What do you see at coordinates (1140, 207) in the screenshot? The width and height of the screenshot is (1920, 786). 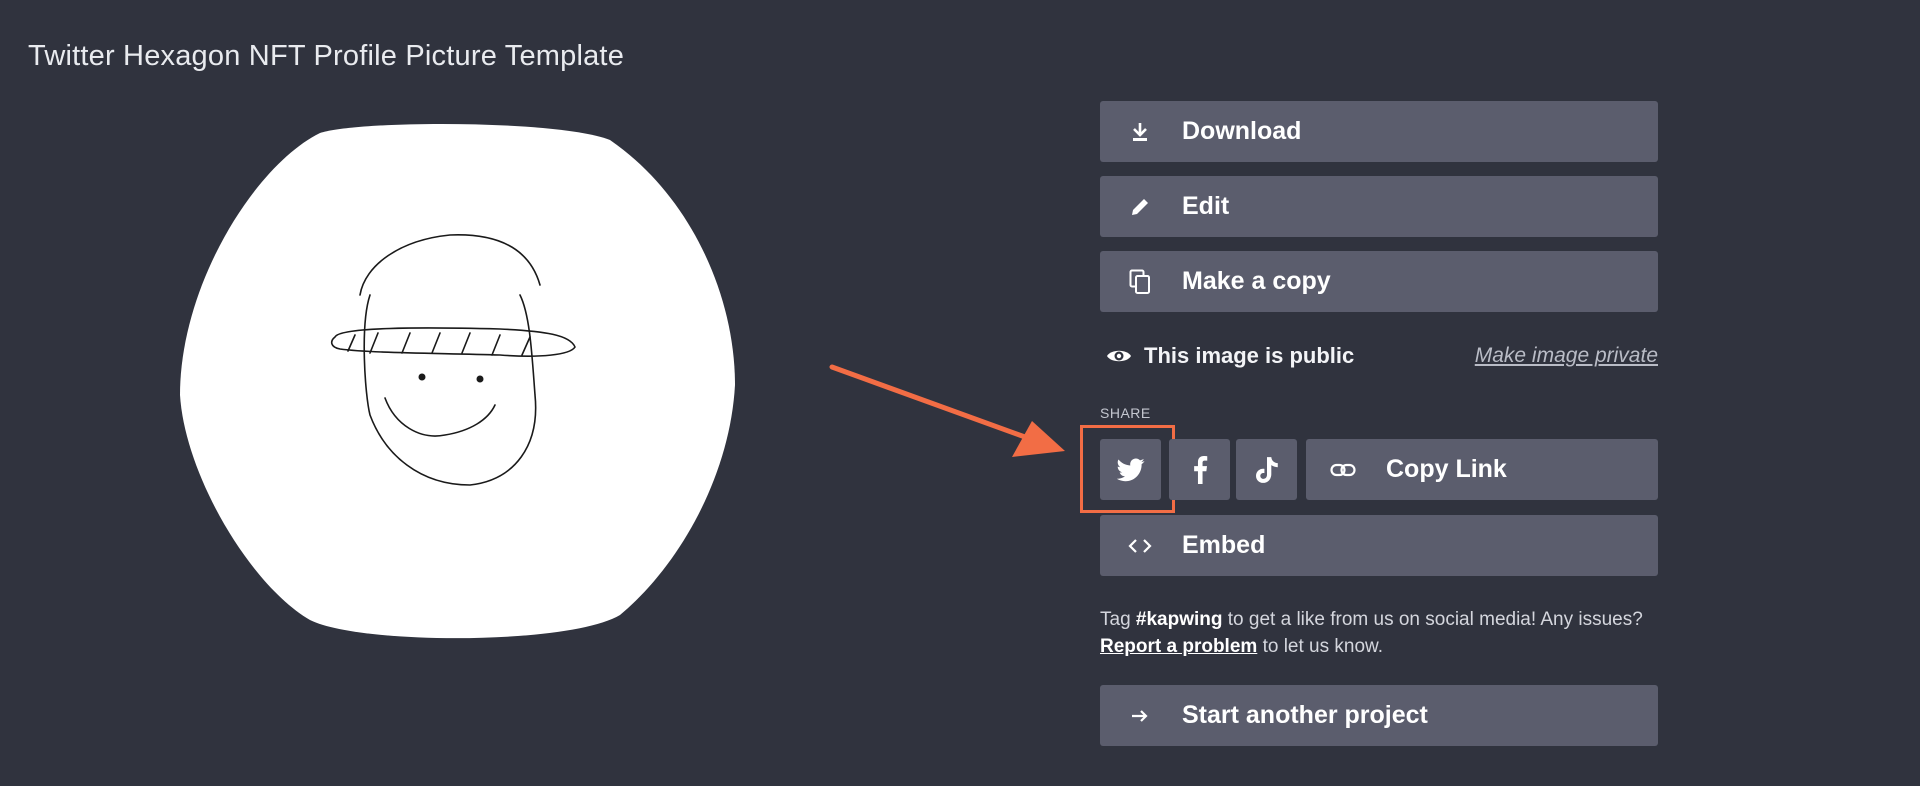 I see `pencil-icon` at bounding box center [1140, 207].